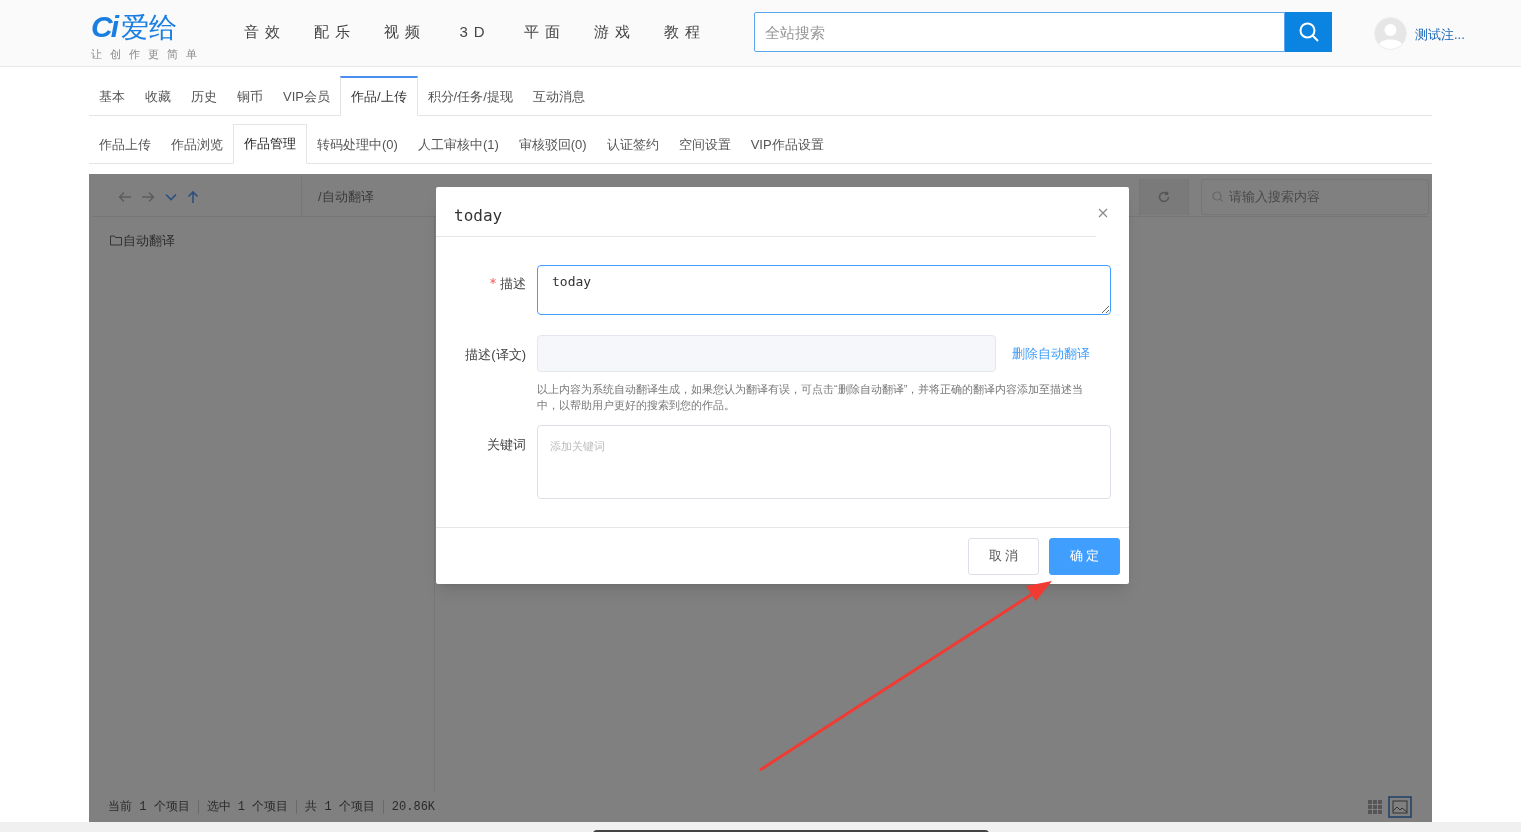  Describe the element at coordinates (513, 284) in the screenshot. I see `field-label: 描述` at that location.